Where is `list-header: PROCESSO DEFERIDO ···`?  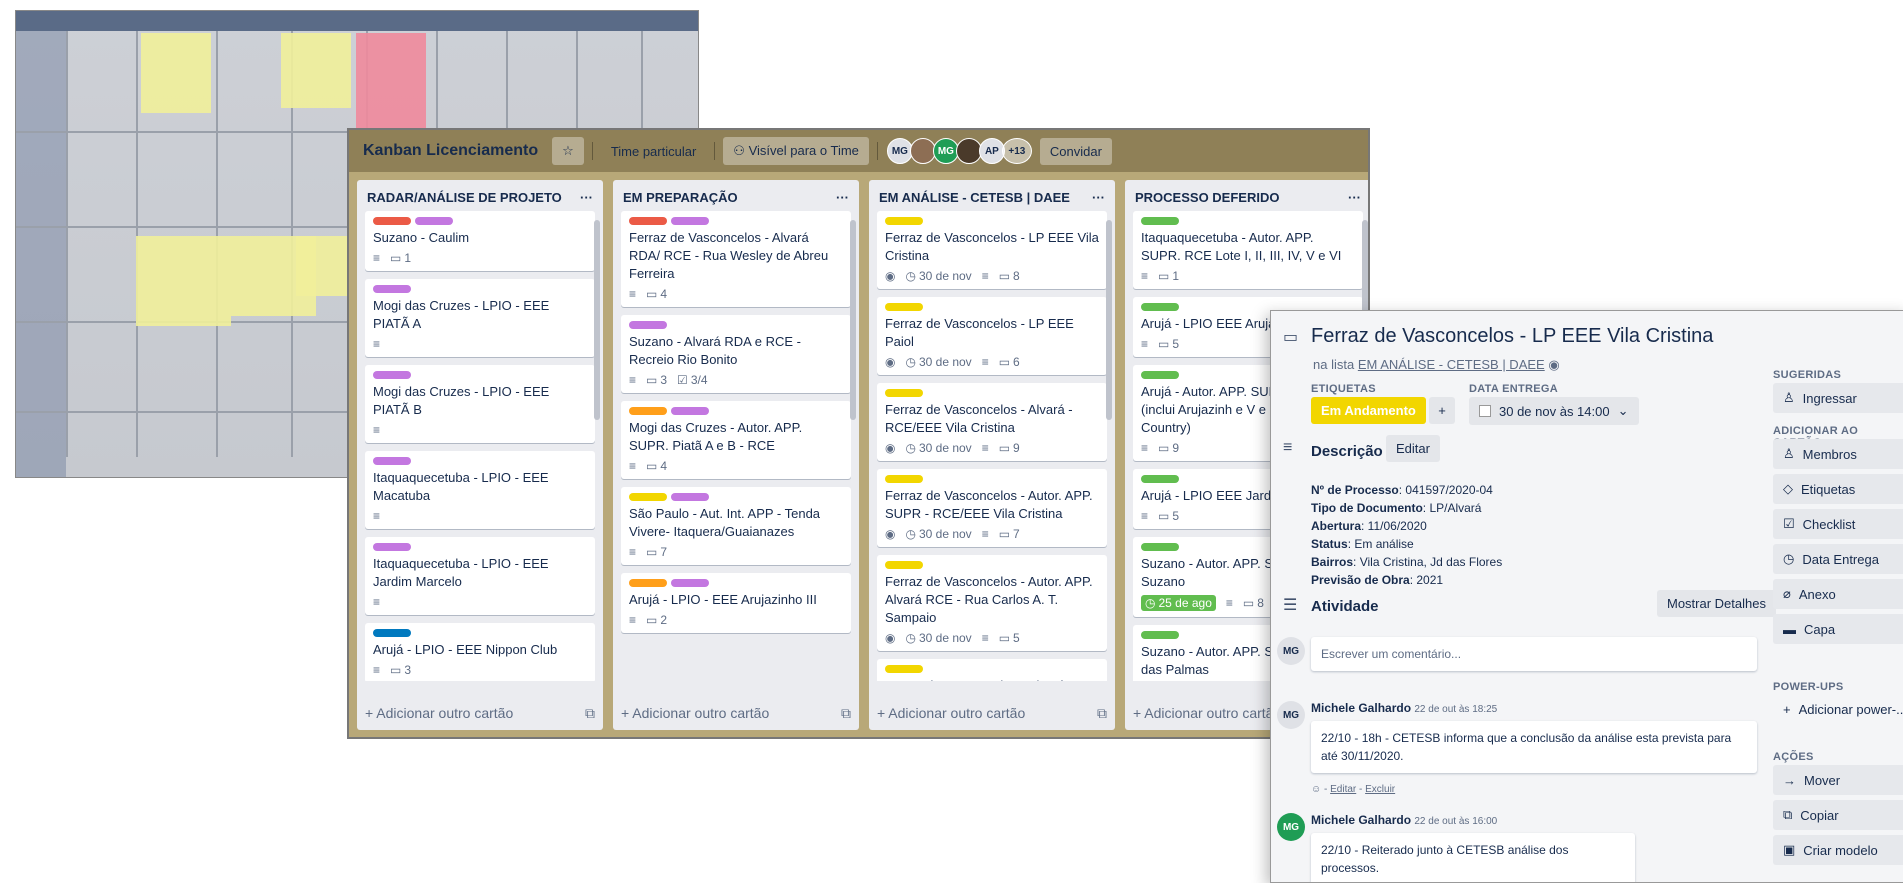 list-header: PROCESSO DEFERIDO ··· is located at coordinates (1246, 195).